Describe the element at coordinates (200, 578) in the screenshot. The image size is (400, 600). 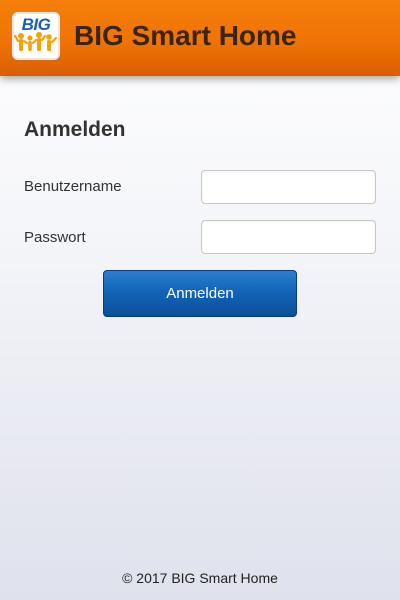
I see `footer-copyright: © 2017 BIG Smart Home` at that location.